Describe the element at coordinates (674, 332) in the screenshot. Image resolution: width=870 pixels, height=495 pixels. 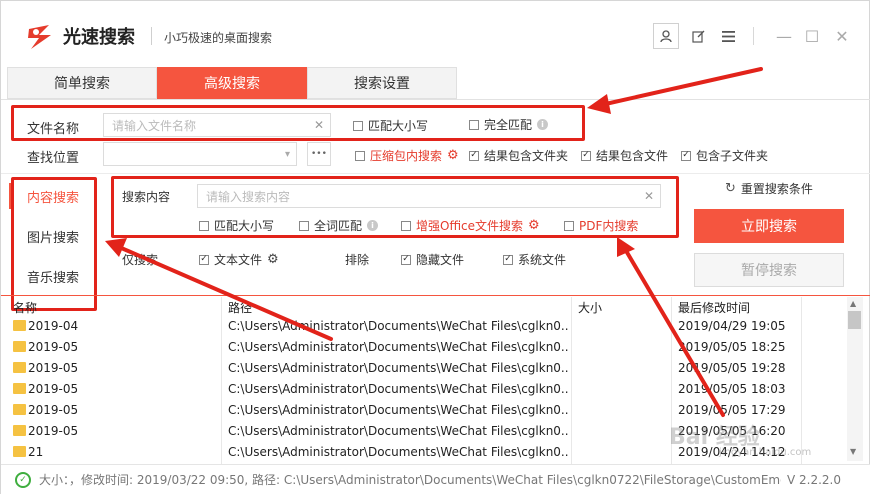
I see `annotation-arrow-content` at that location.